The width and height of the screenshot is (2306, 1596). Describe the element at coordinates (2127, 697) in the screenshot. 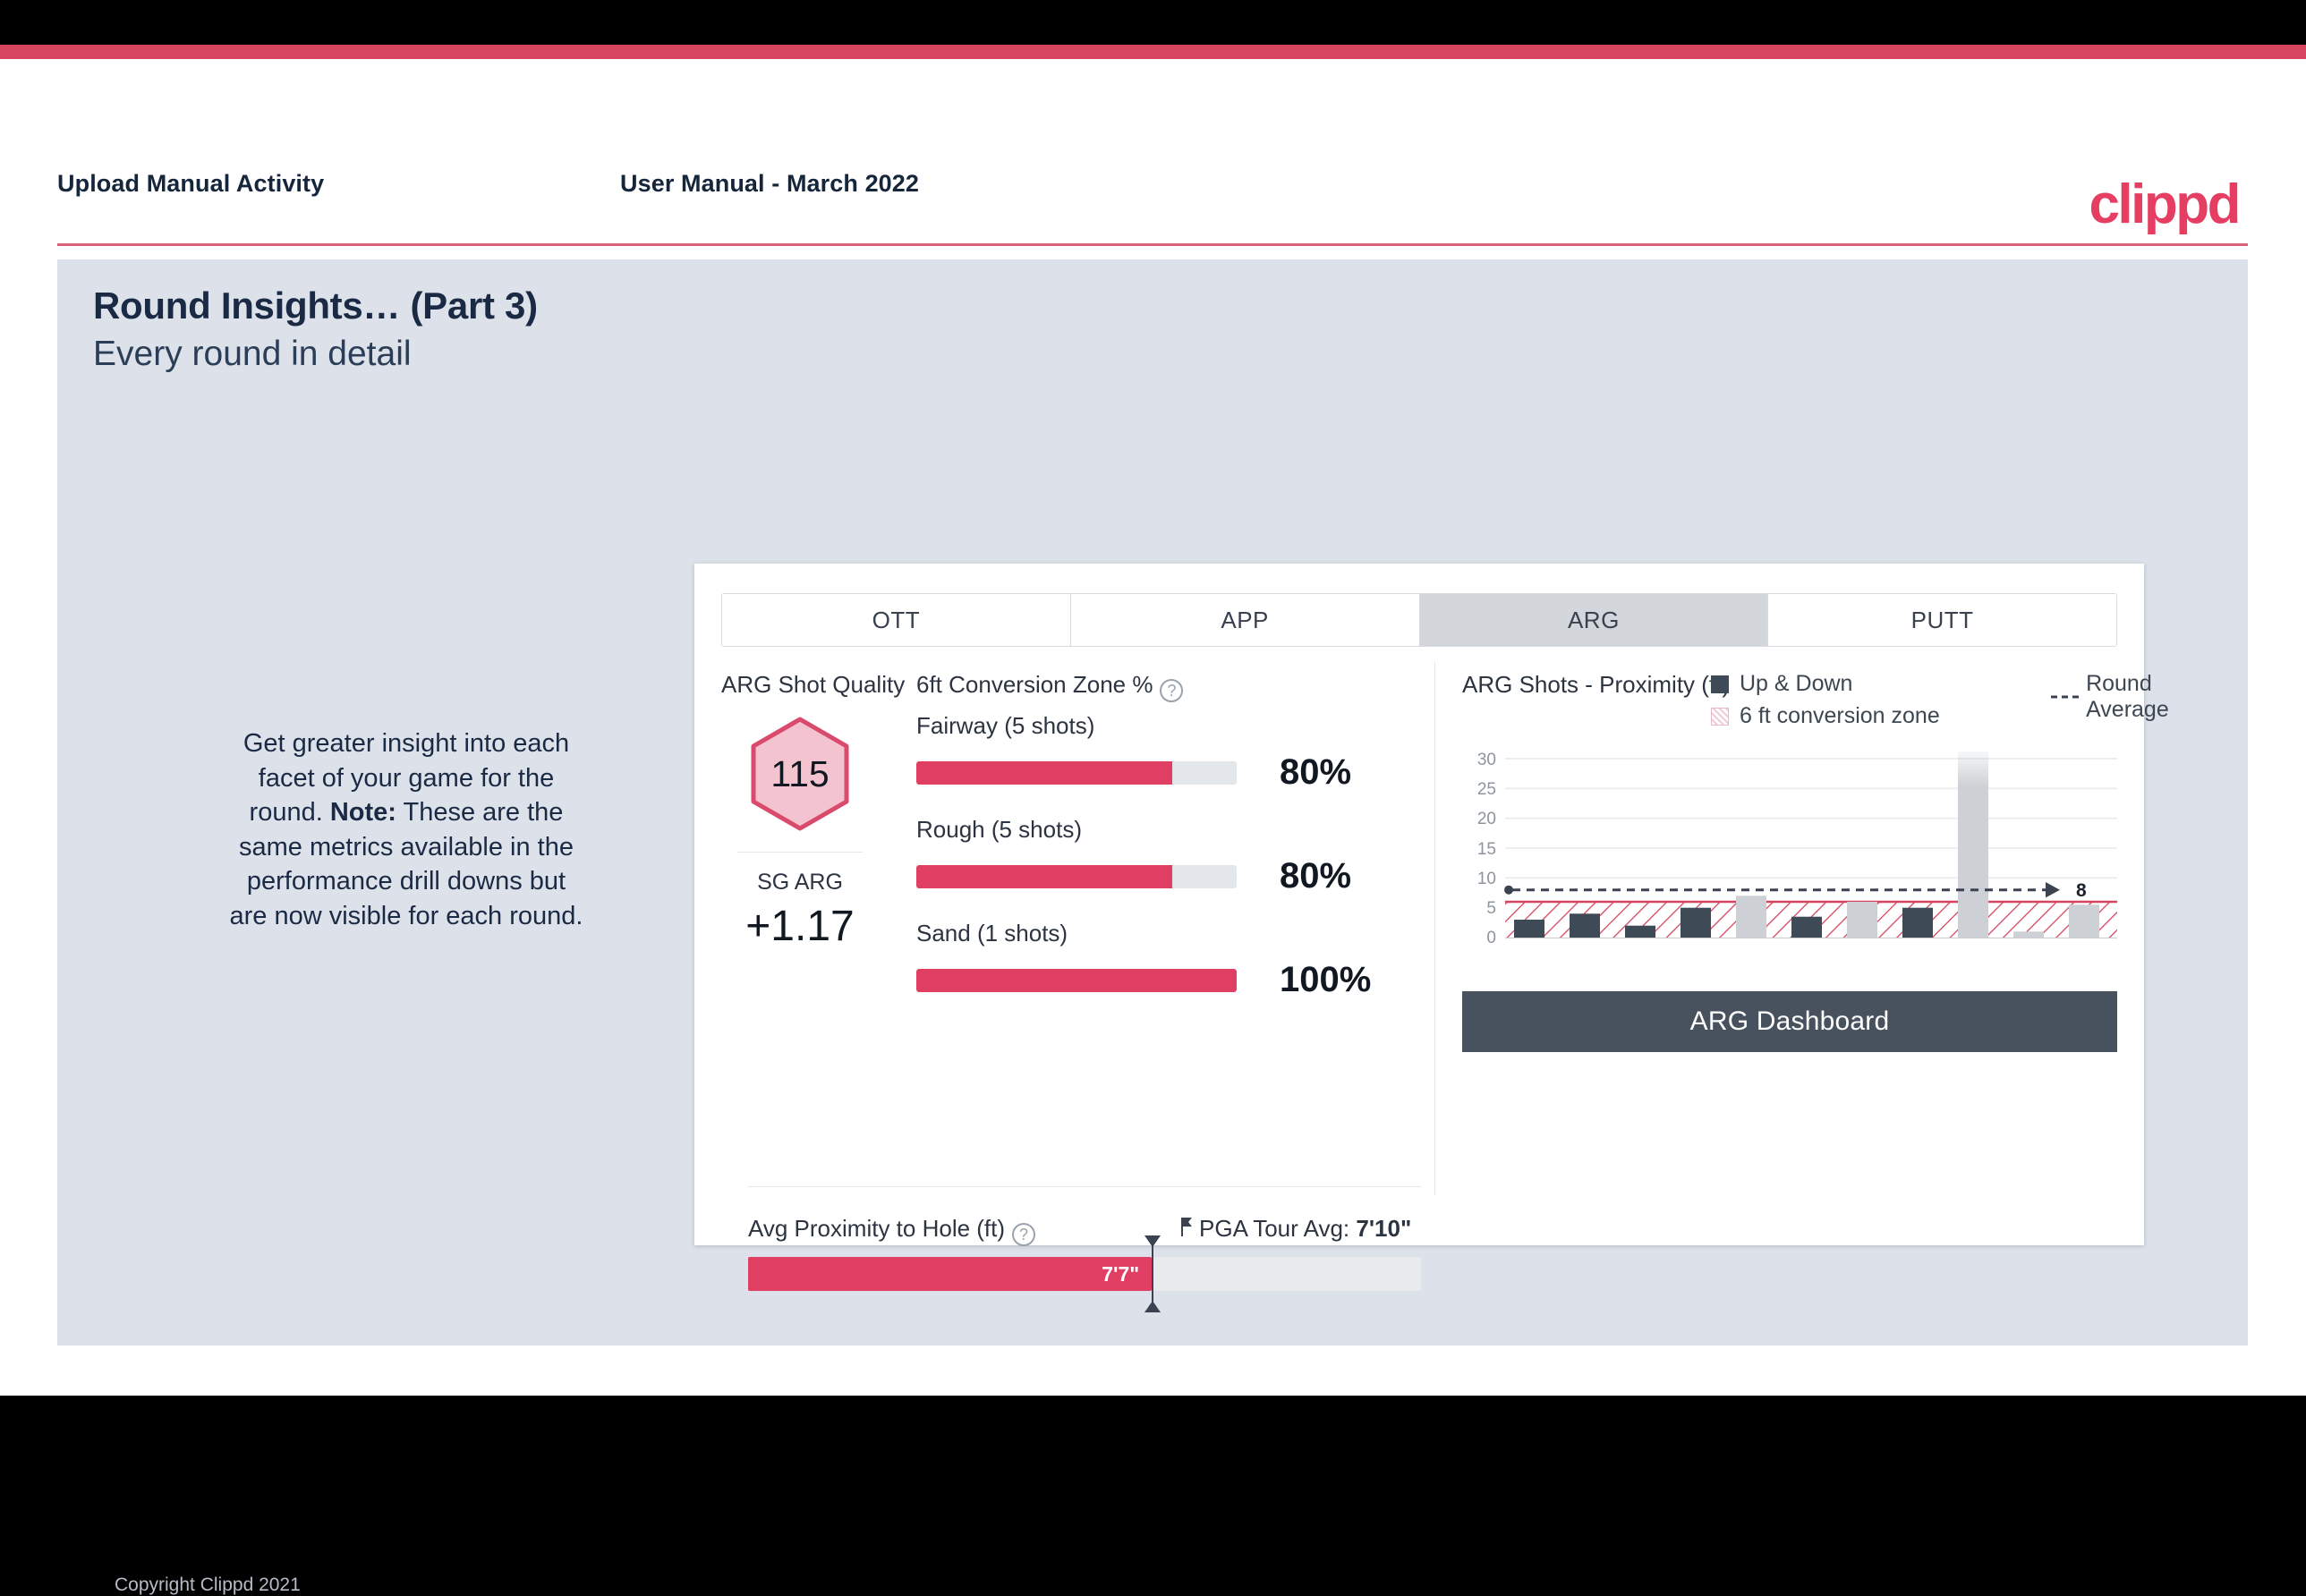

I see `legend-label: Round Average` at that location.